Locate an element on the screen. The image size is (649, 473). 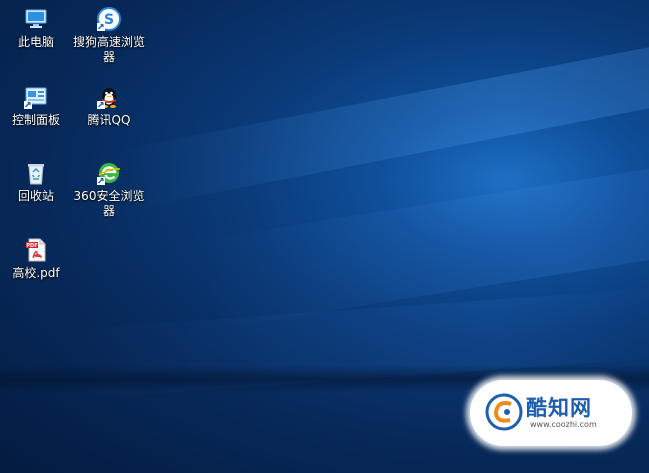
coozhi-watermark: 酷知网 www.coozhi.com is located at coordinates (551, 413).